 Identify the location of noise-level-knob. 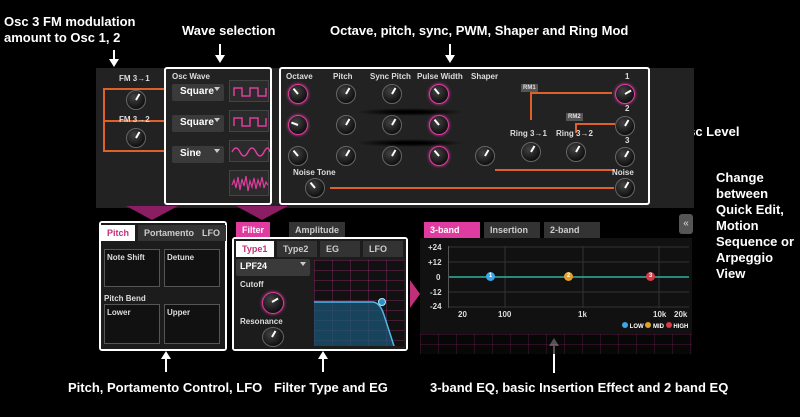
(625, 188).